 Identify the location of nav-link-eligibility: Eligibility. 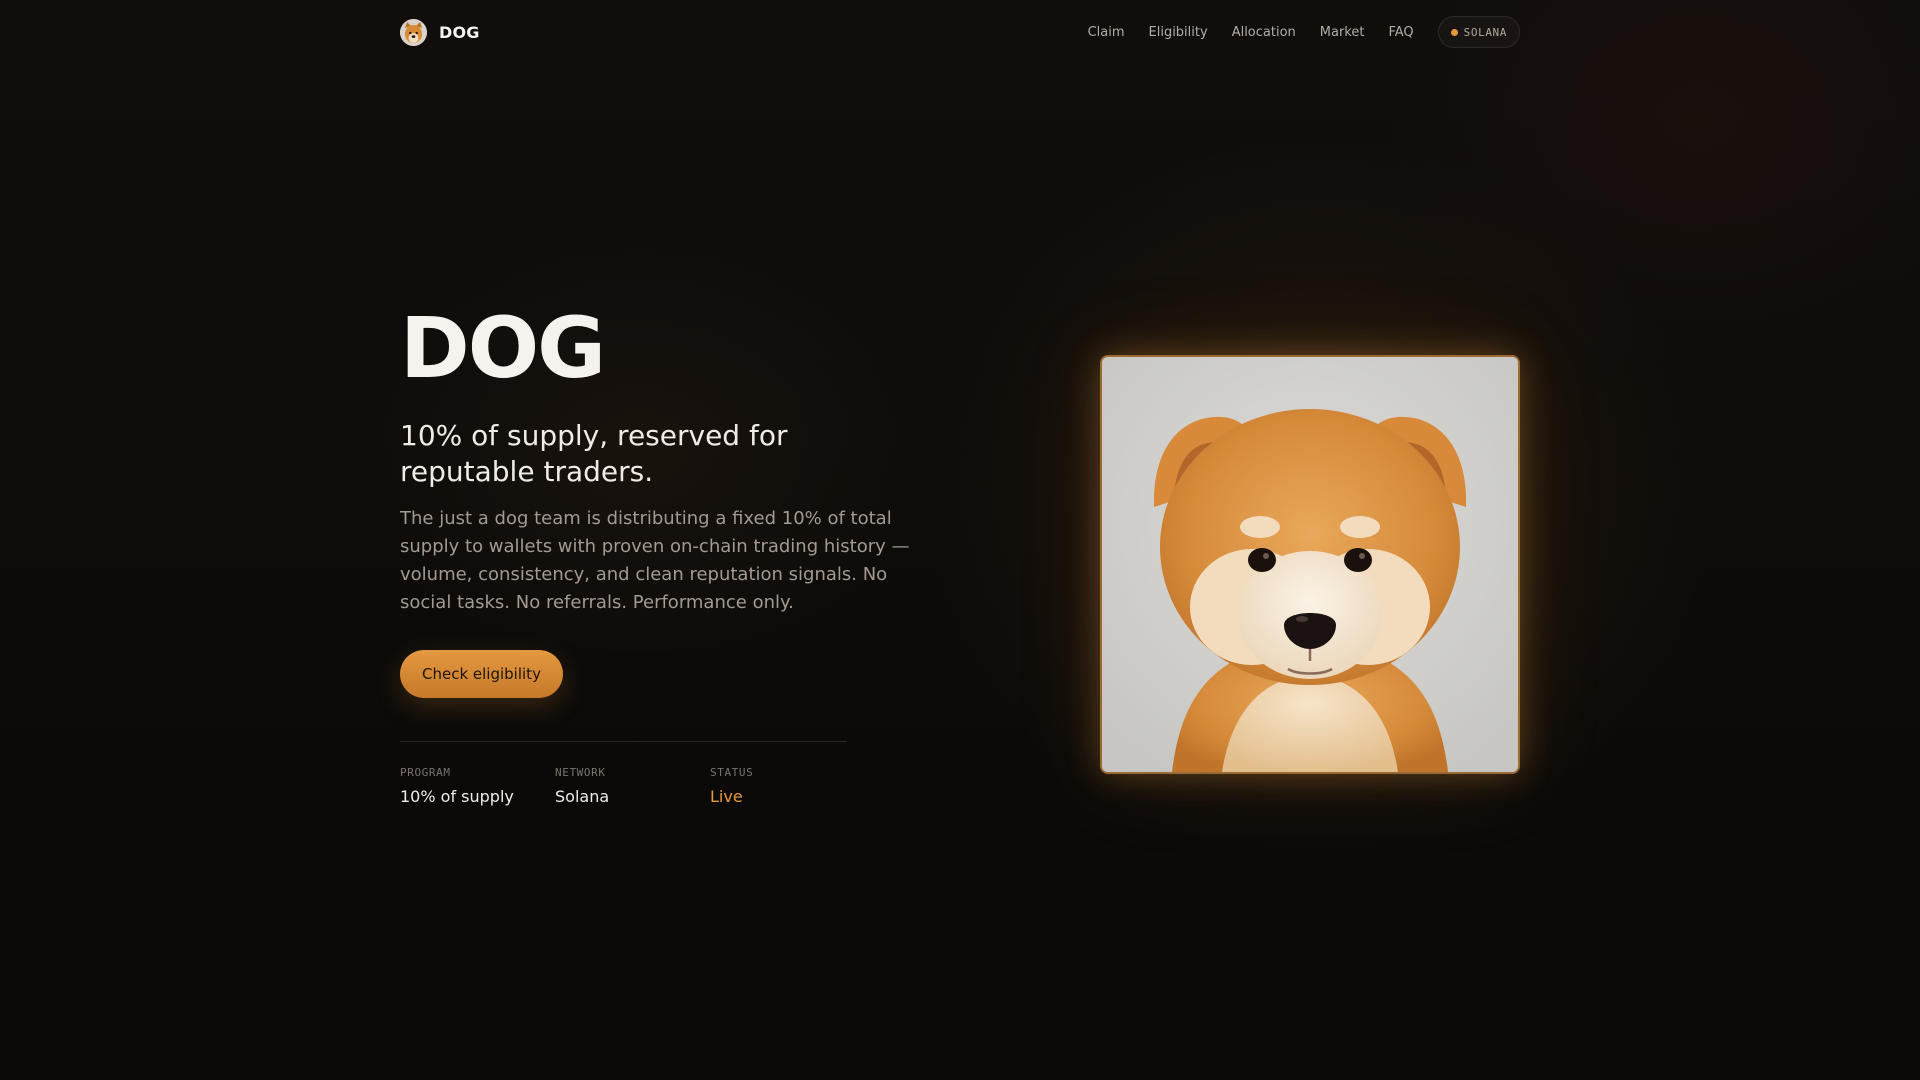
(1178, 32).